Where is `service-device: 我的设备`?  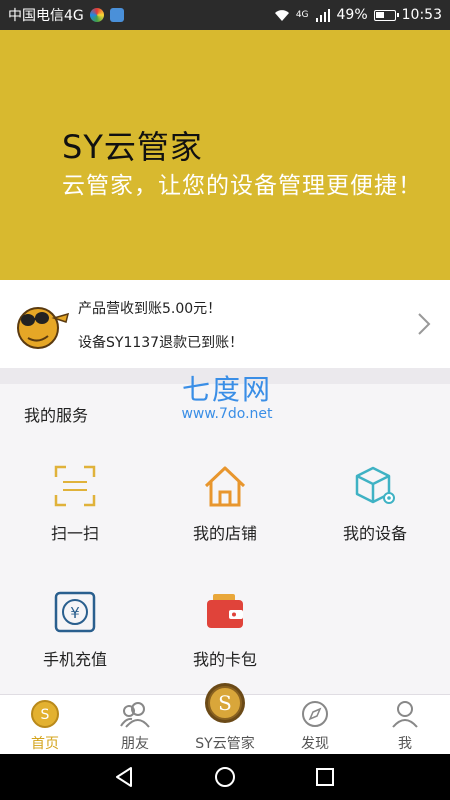
service-device: 我的设备 is located at coordinates (375, 504).